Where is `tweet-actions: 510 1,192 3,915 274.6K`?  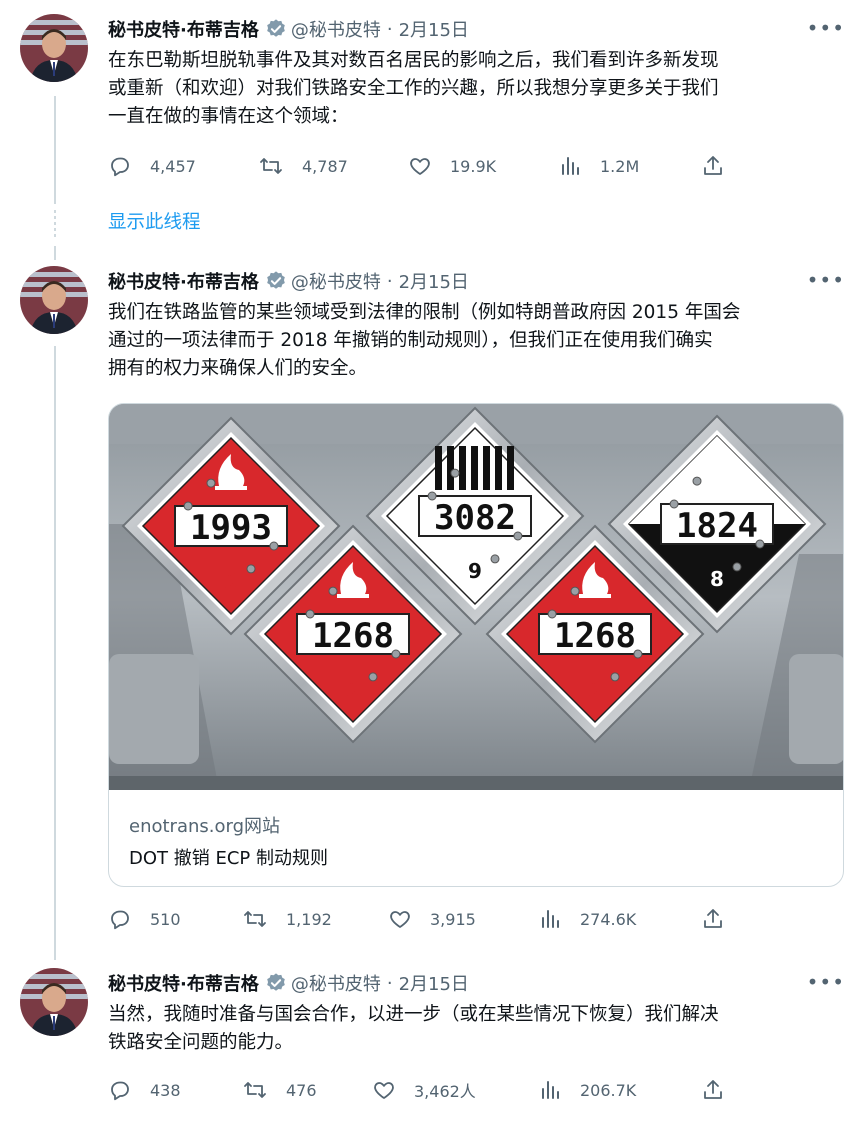 tweet-actions: 510 1,192 3,915 274.6K is located at coordinates (418, 920).